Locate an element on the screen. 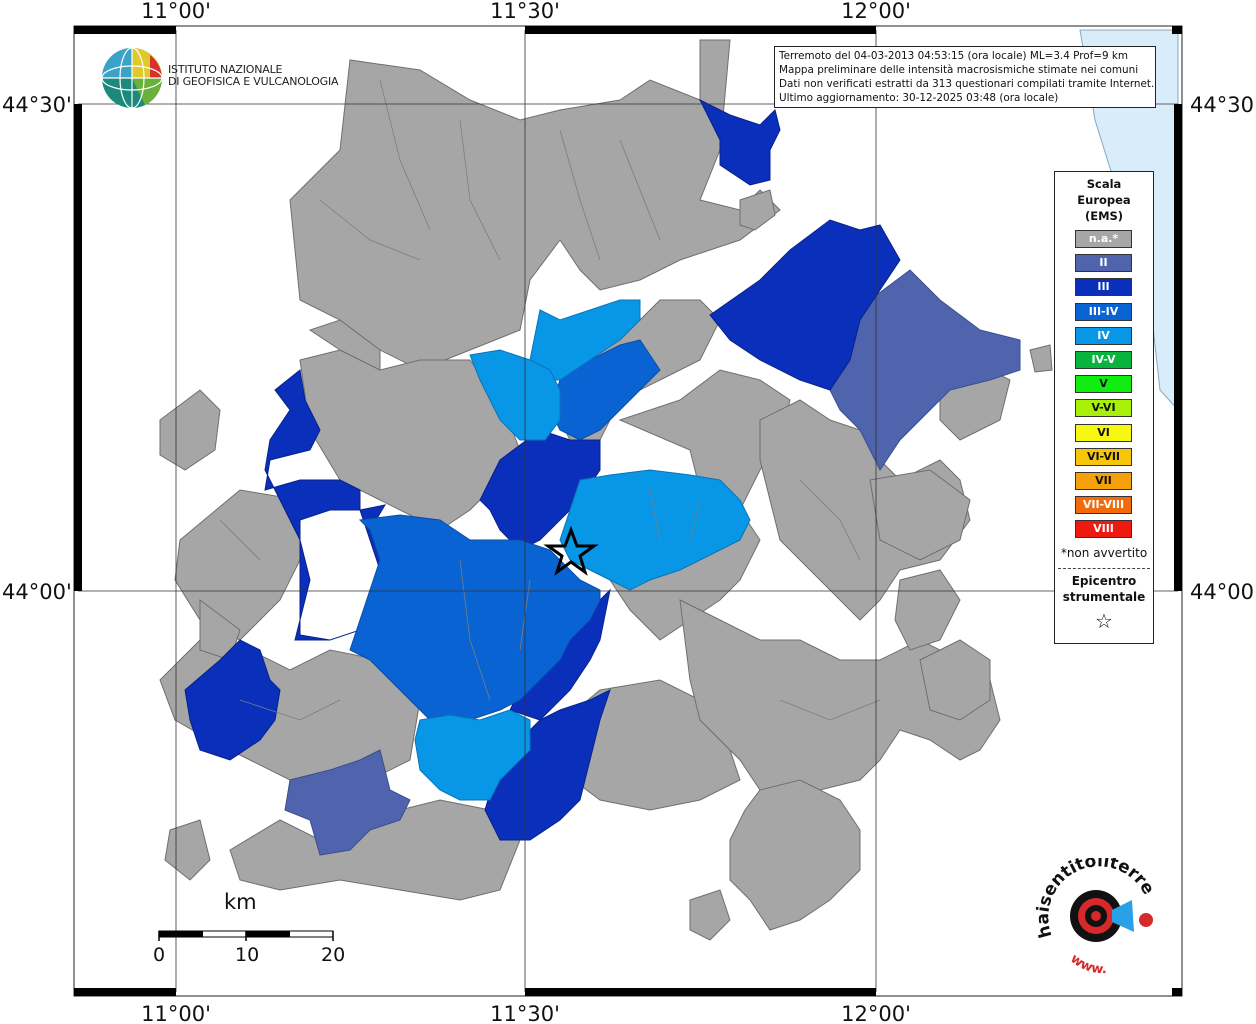  legend-item-iv-v: IV-V is located at coordinates (1103, 360).